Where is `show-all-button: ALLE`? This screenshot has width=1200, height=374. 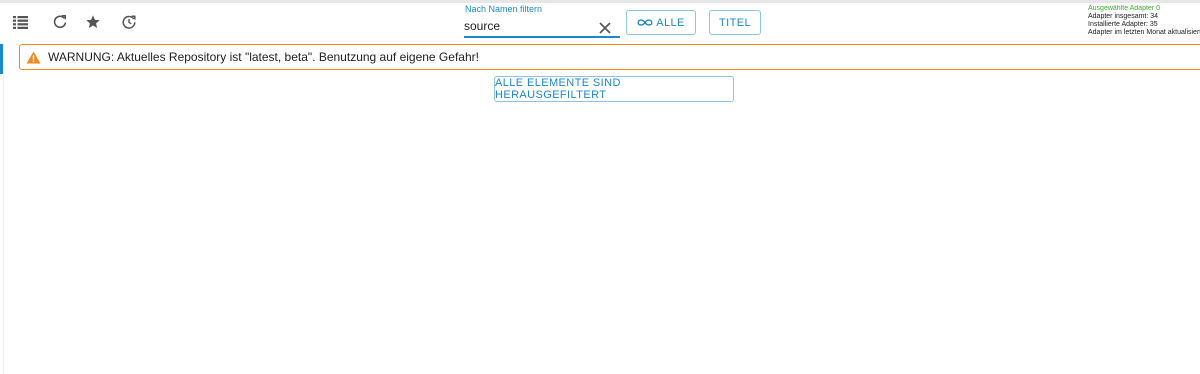
show-all-button: ALLE is located at coordinates (661, 22).